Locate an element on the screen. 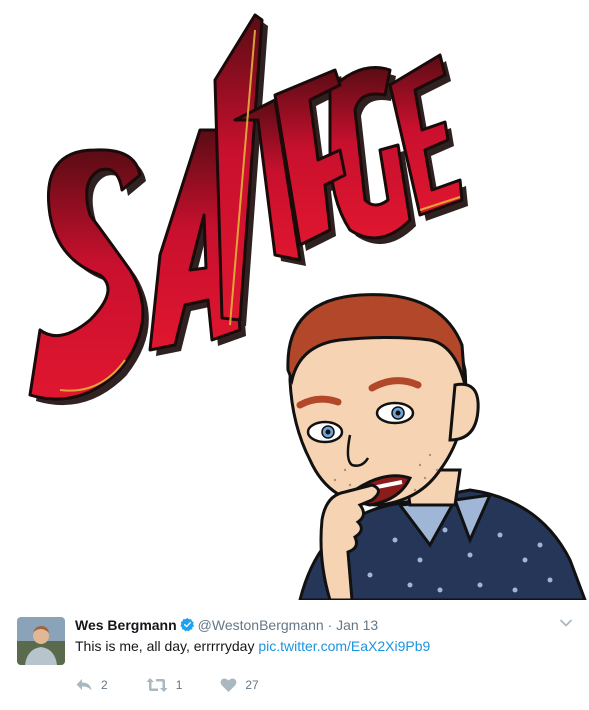 The image size is (589, 710). reply-icon is located at coordinates (84, 685).